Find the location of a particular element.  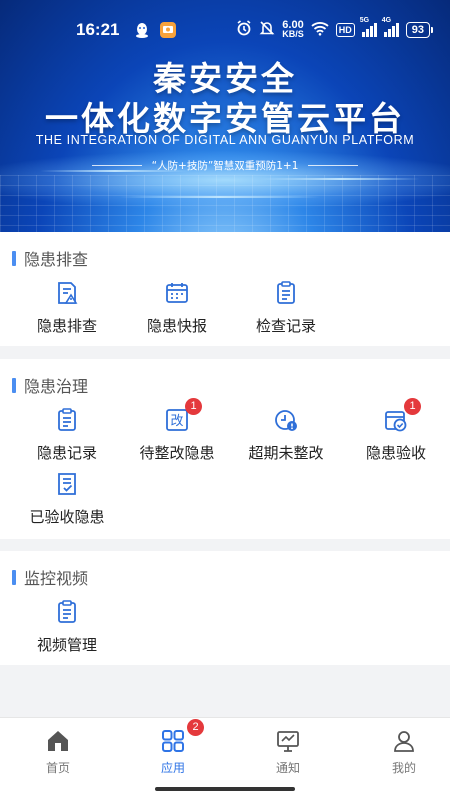

grid-item-hazard-record: 隐患记录 is located at coordinates (67, 437).